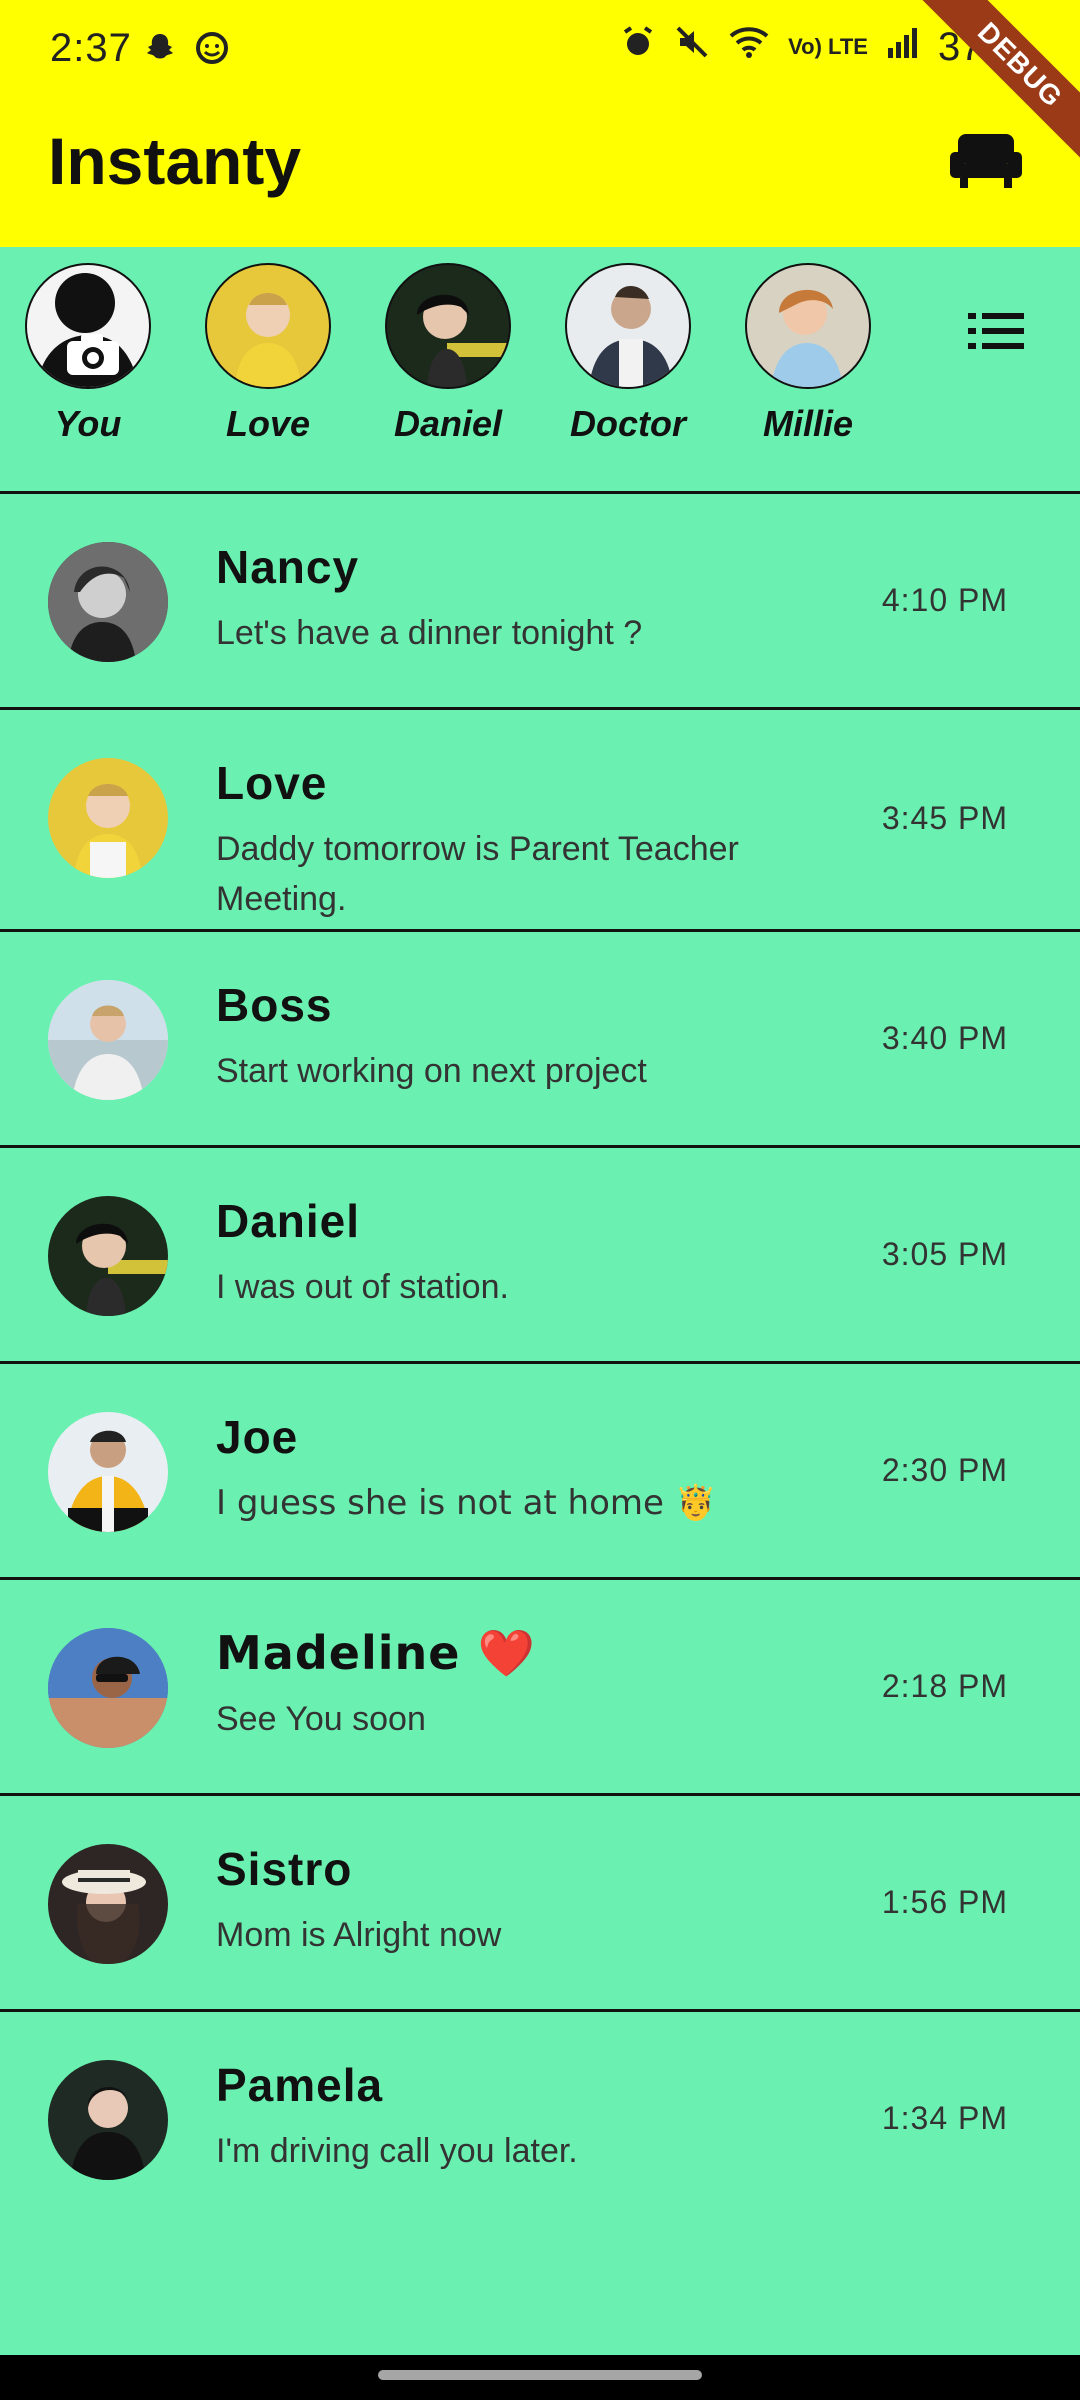 The height and width of the screenshot is (2400, 1080). I want to click on chat-time: 2:18 PM, so click(944, 1686).